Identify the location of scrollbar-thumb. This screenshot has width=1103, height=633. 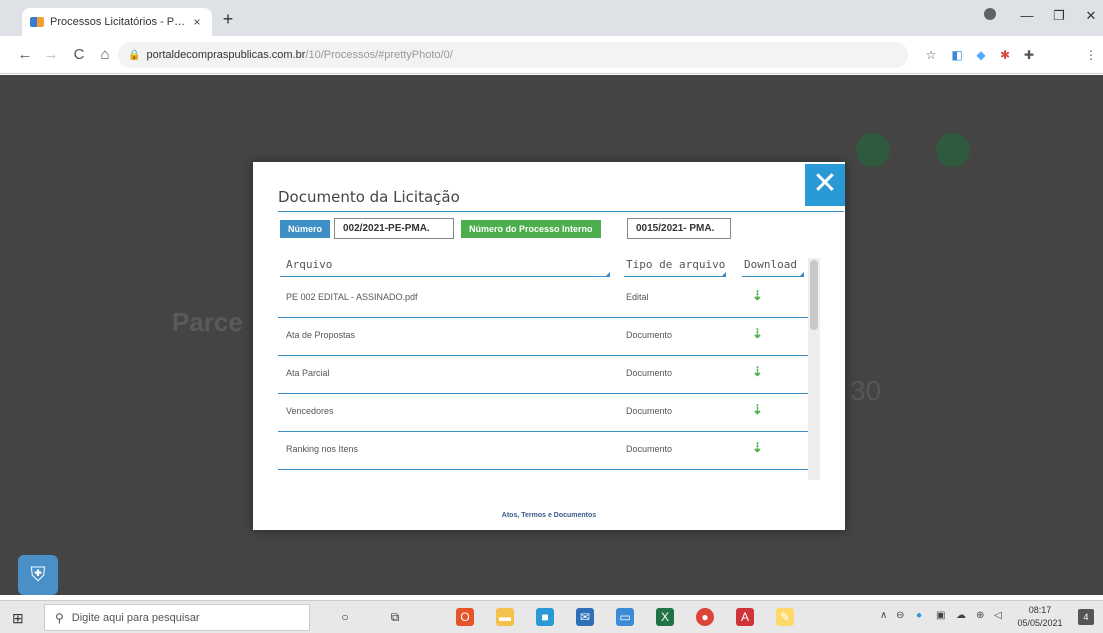
(814, 295).